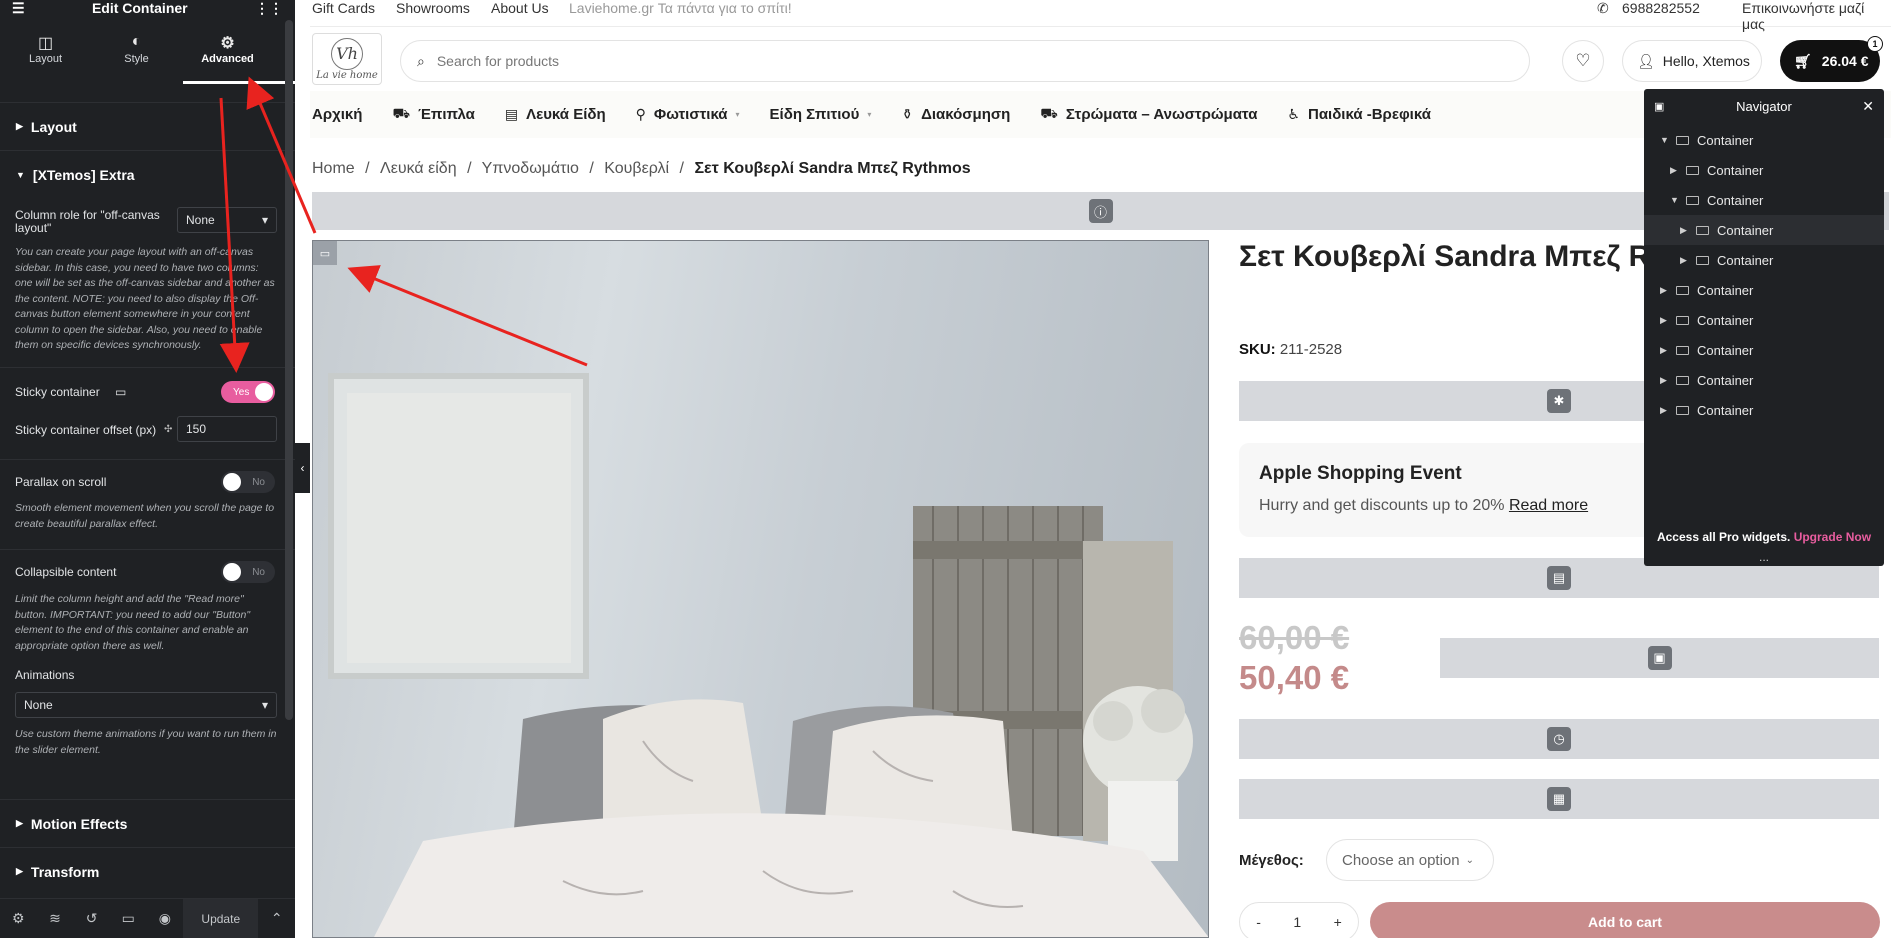  Describe the element at coordinates (1868, 106) in the screenshot. I see `close-icon: ✕` at that location.